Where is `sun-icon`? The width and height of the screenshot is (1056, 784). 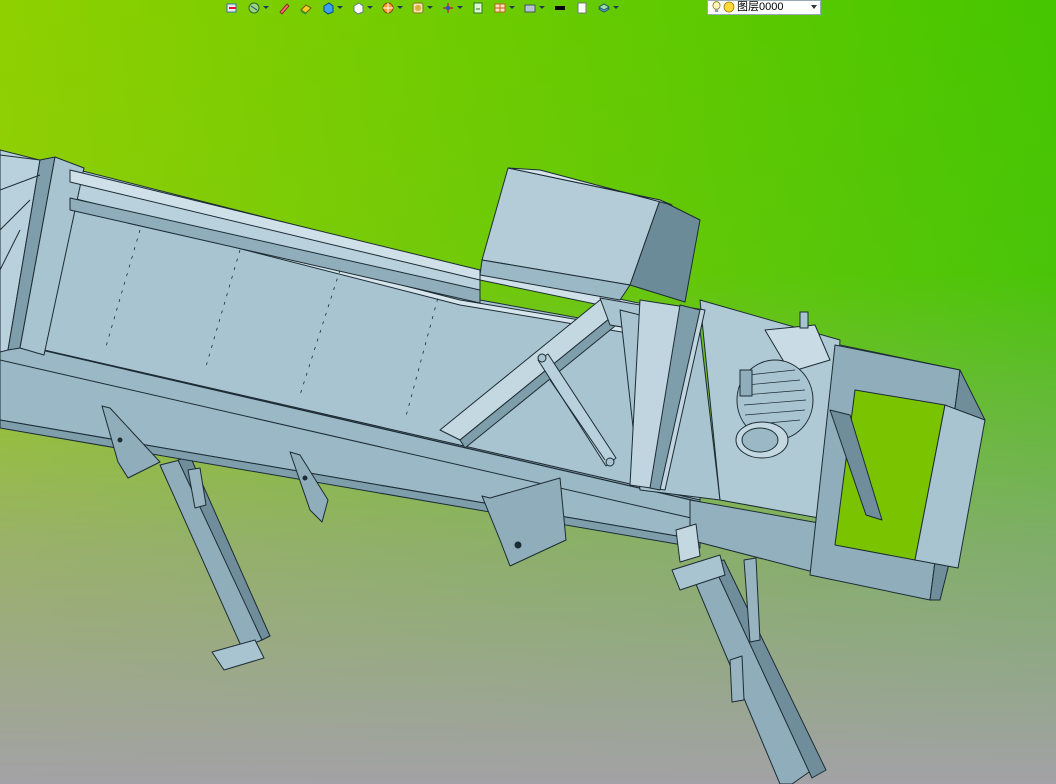 sun-icon is located at coordinates (729, 8).